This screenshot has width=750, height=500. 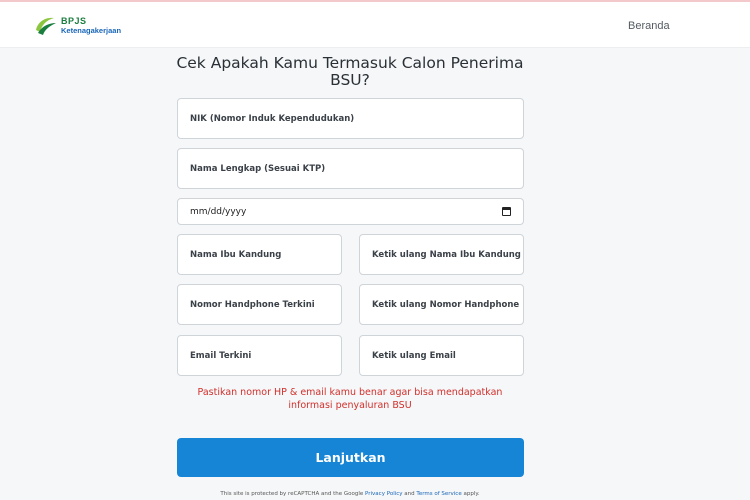 I want to click on mother-name-input: Nama Ibu Kandung, so click(x=259, y=254).